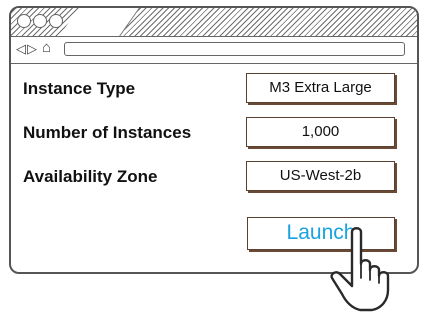 Image resolution: width=428 pixels, height=314 pixels. I want to click on forward-arrow-icon: ▷, so click(32, 49).